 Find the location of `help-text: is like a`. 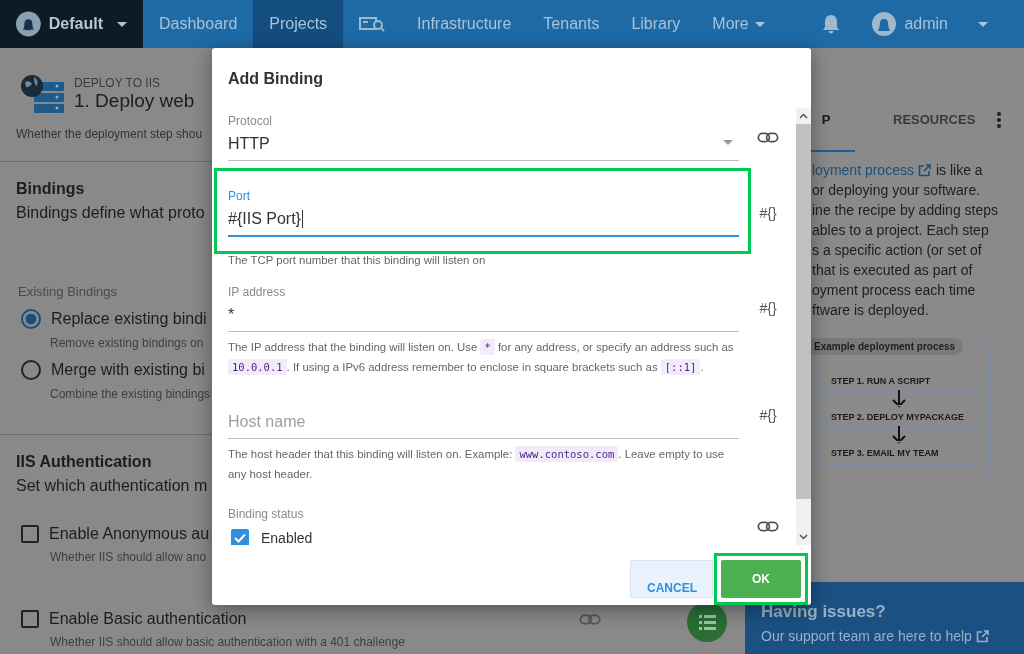

help-text: is like a is located at coordinates (959, 170).